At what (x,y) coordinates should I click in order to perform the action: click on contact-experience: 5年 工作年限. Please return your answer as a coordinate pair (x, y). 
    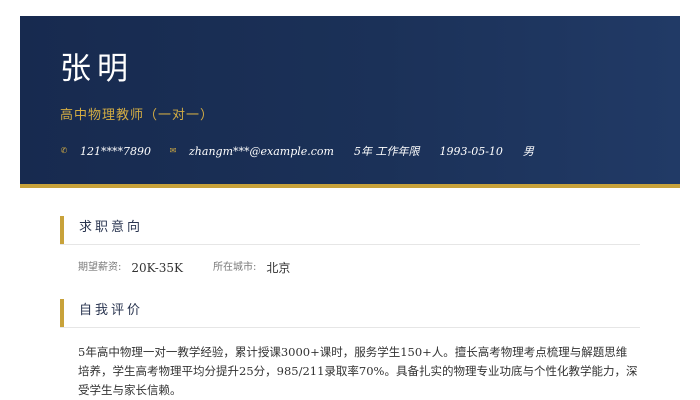
    Looking at the image, I should click on (387, 151).